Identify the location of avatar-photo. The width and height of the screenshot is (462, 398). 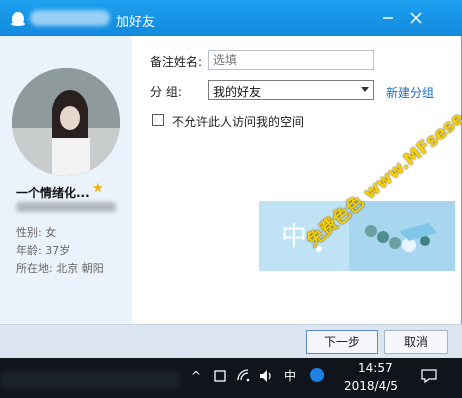
(66, 122).